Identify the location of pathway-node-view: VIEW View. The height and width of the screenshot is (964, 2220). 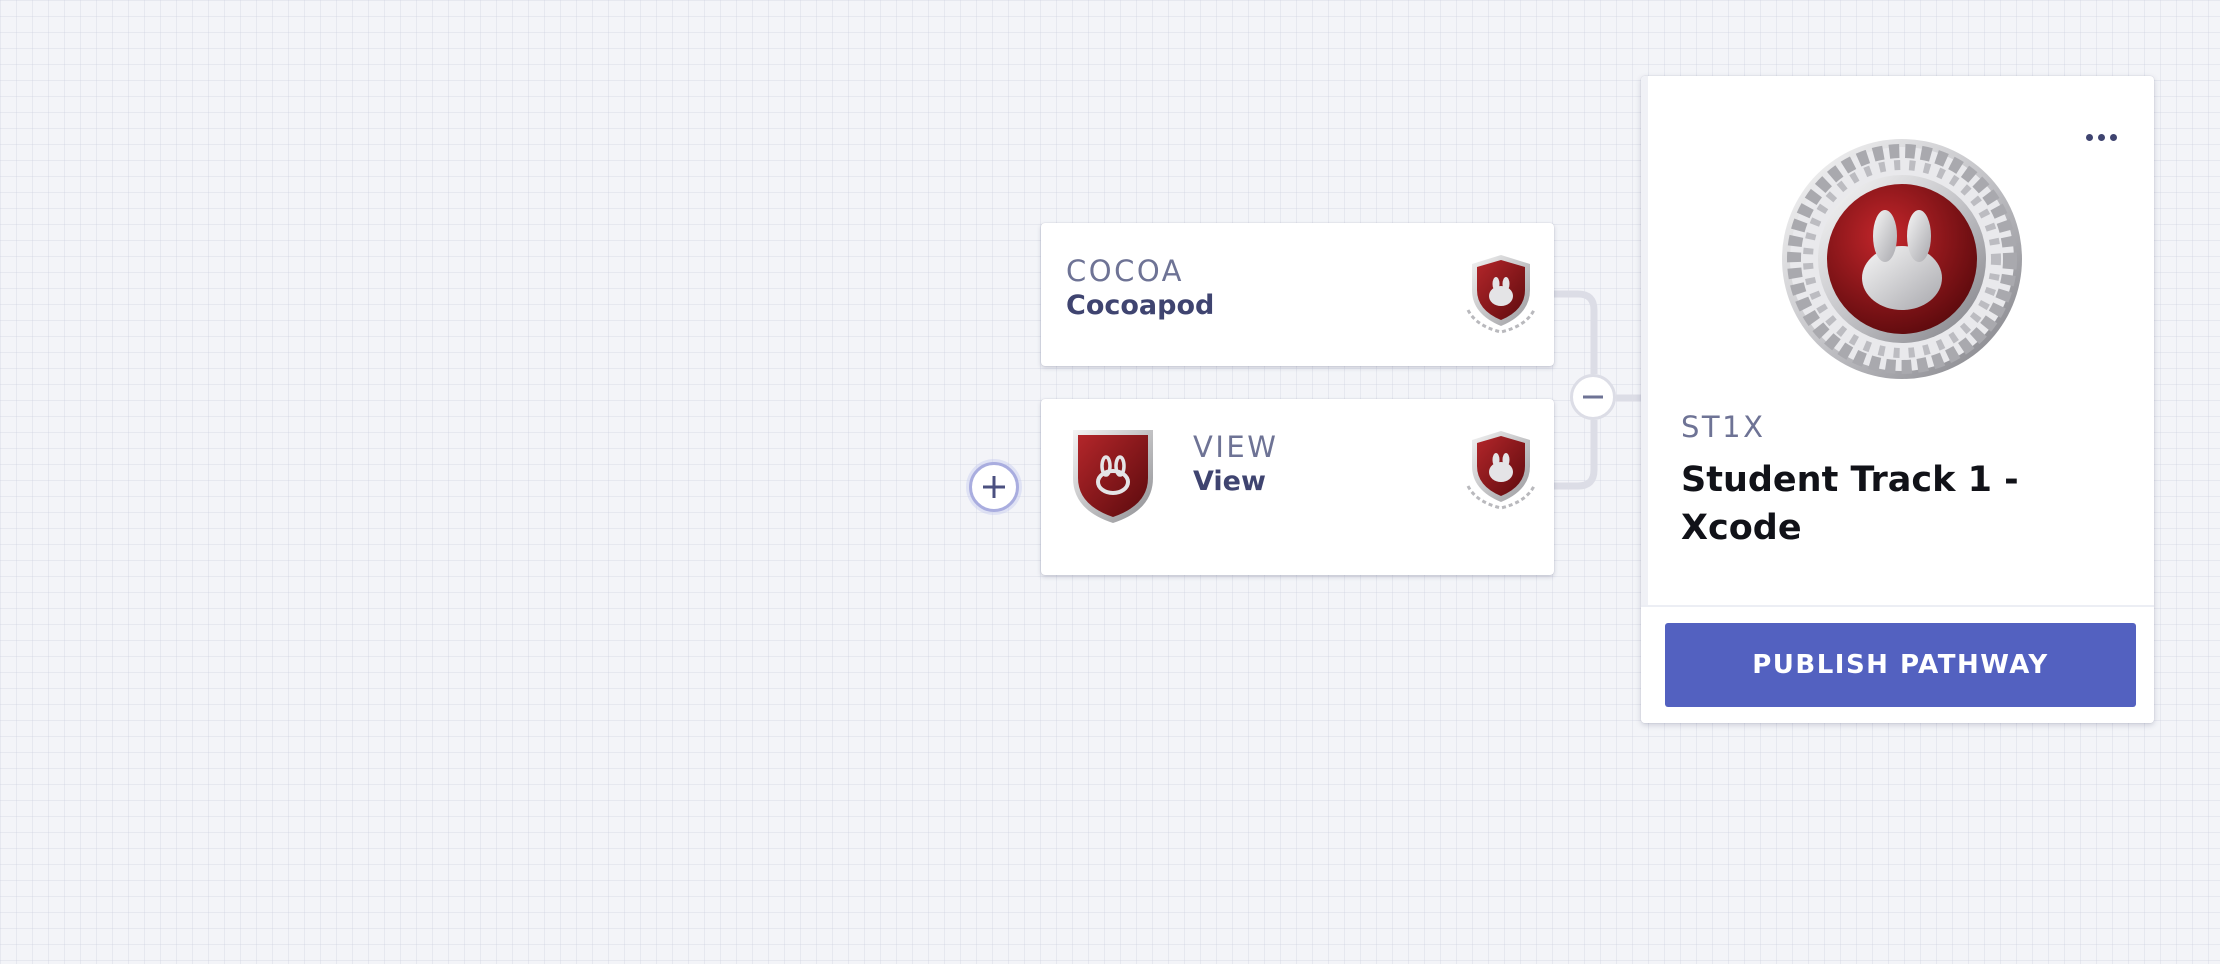
(1297, 487).